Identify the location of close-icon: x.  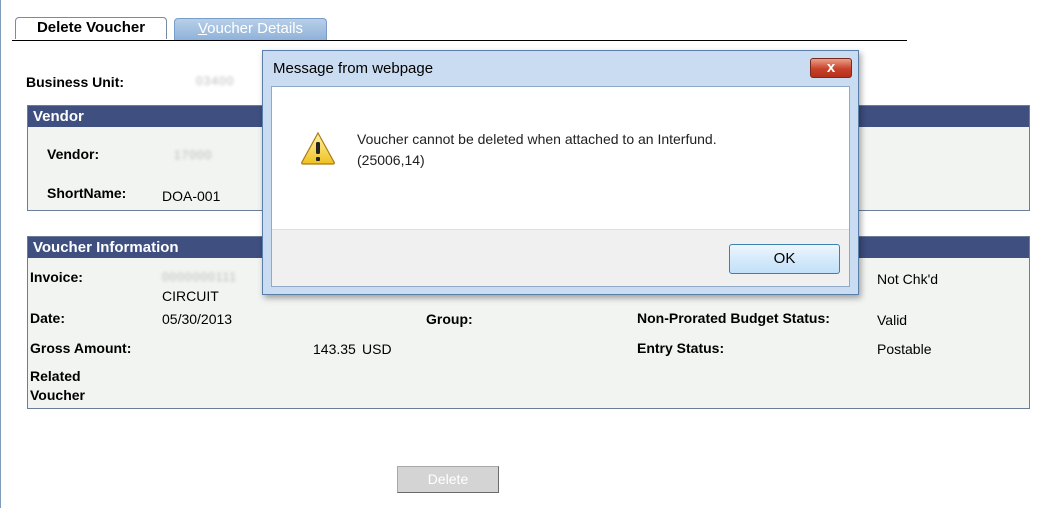
(831, 67).